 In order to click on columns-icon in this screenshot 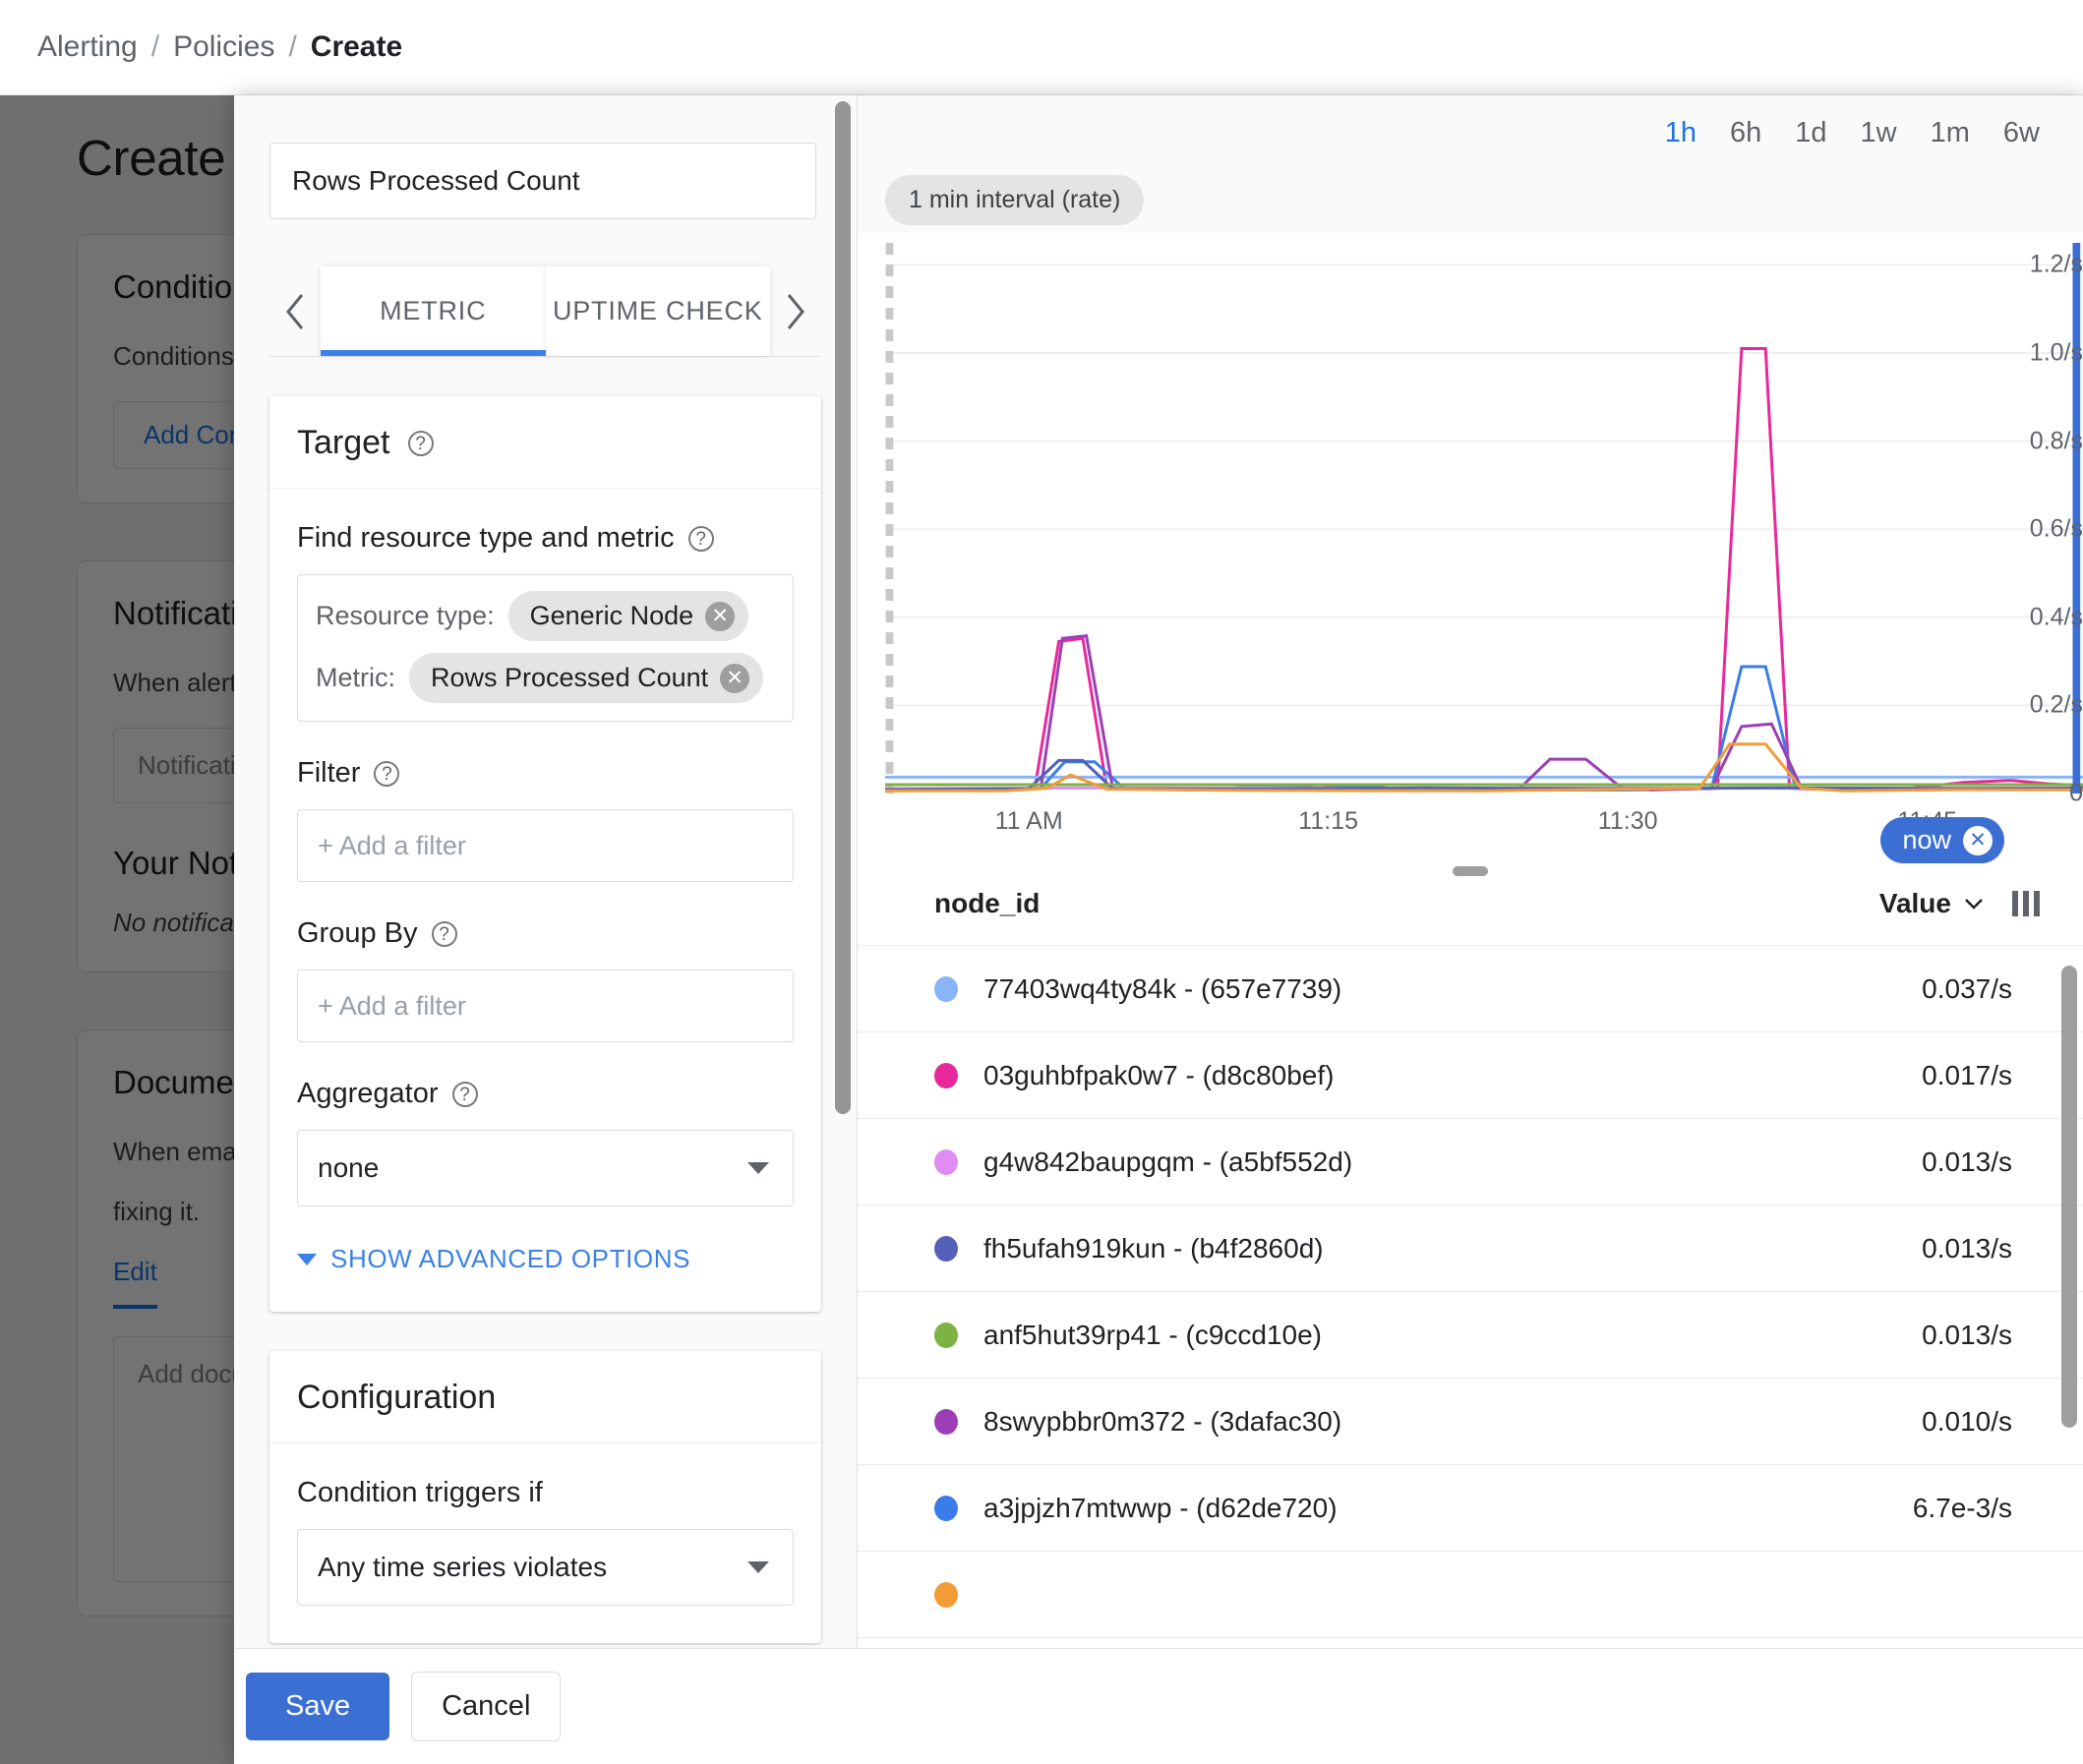, I will do `click(2026, 903)`.